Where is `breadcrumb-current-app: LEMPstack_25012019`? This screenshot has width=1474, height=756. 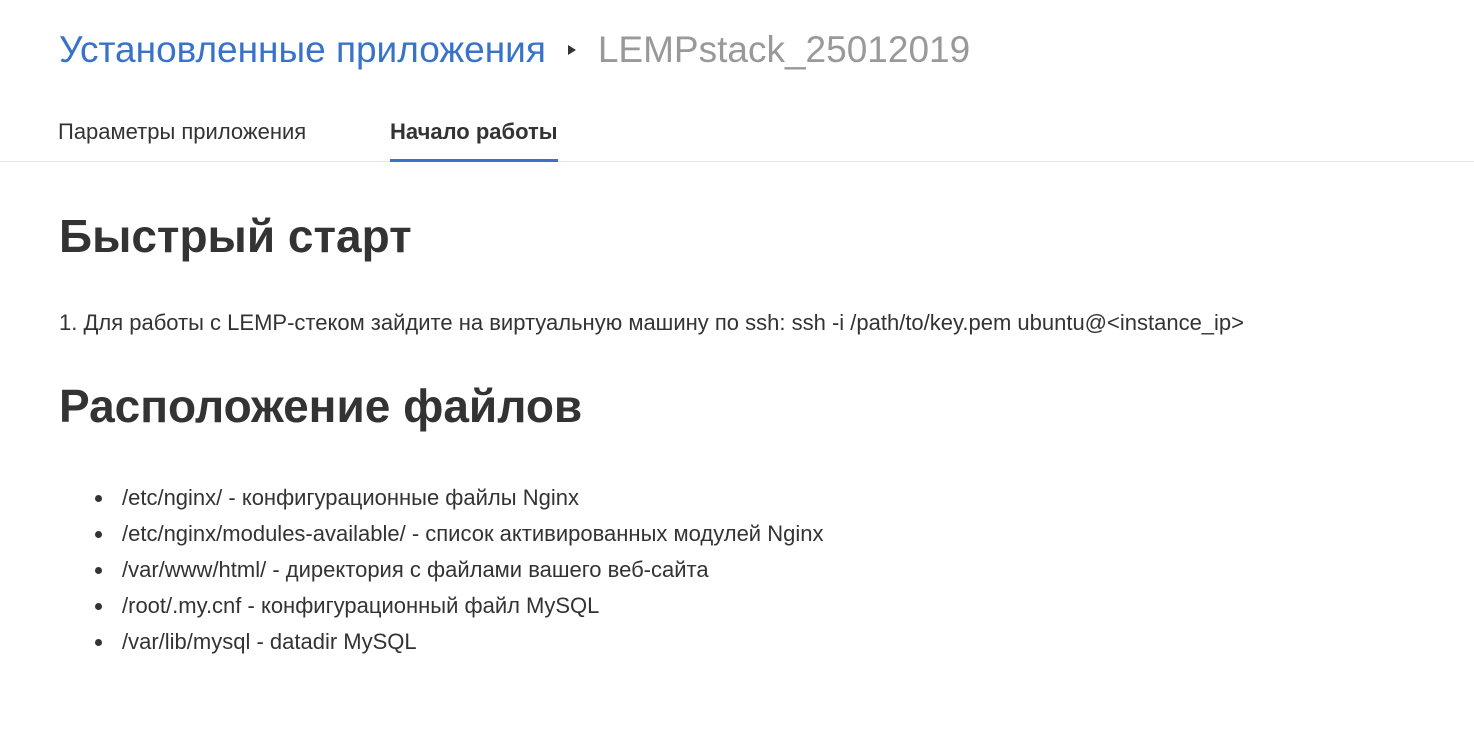
breadcrumb-current-app: LEMPstack_25012019 is located at coordinates (784, 49).